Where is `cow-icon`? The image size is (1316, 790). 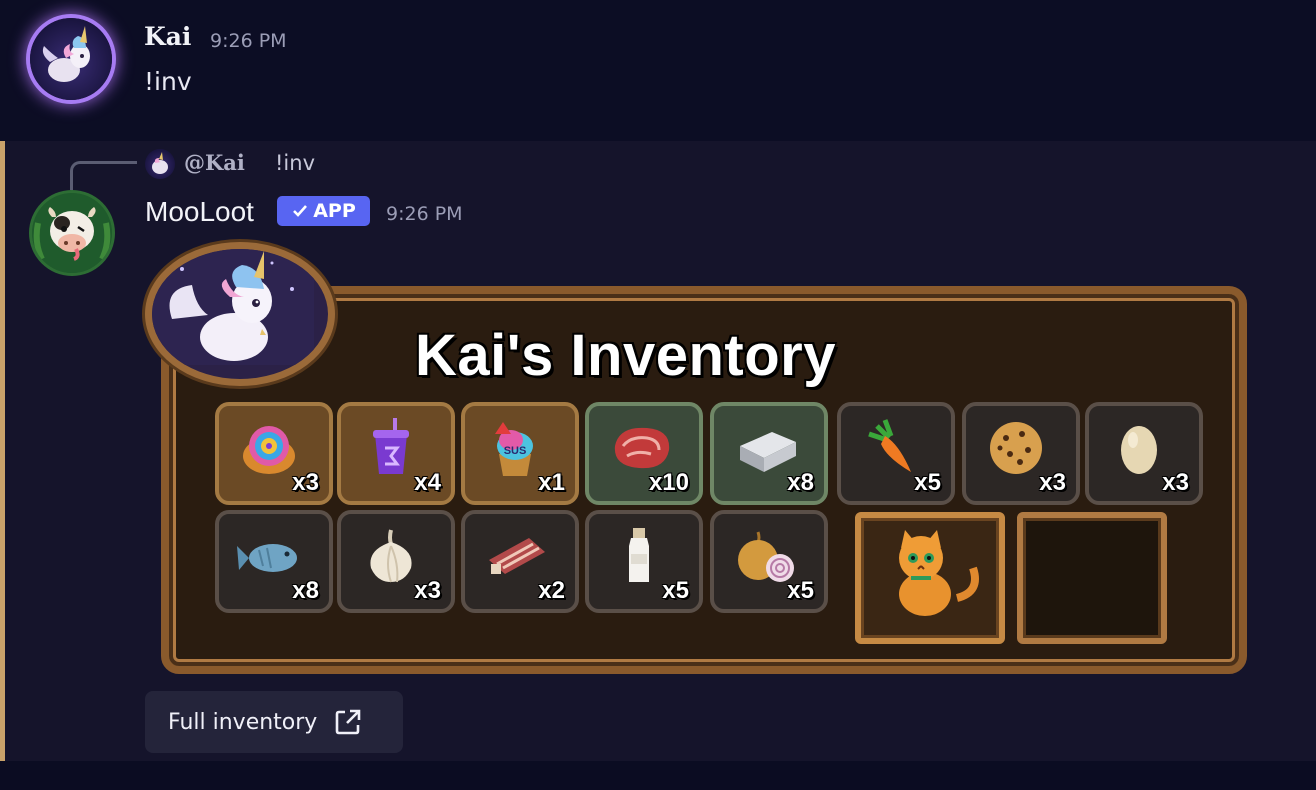 cow-icon is located at coordinates (72, 233).